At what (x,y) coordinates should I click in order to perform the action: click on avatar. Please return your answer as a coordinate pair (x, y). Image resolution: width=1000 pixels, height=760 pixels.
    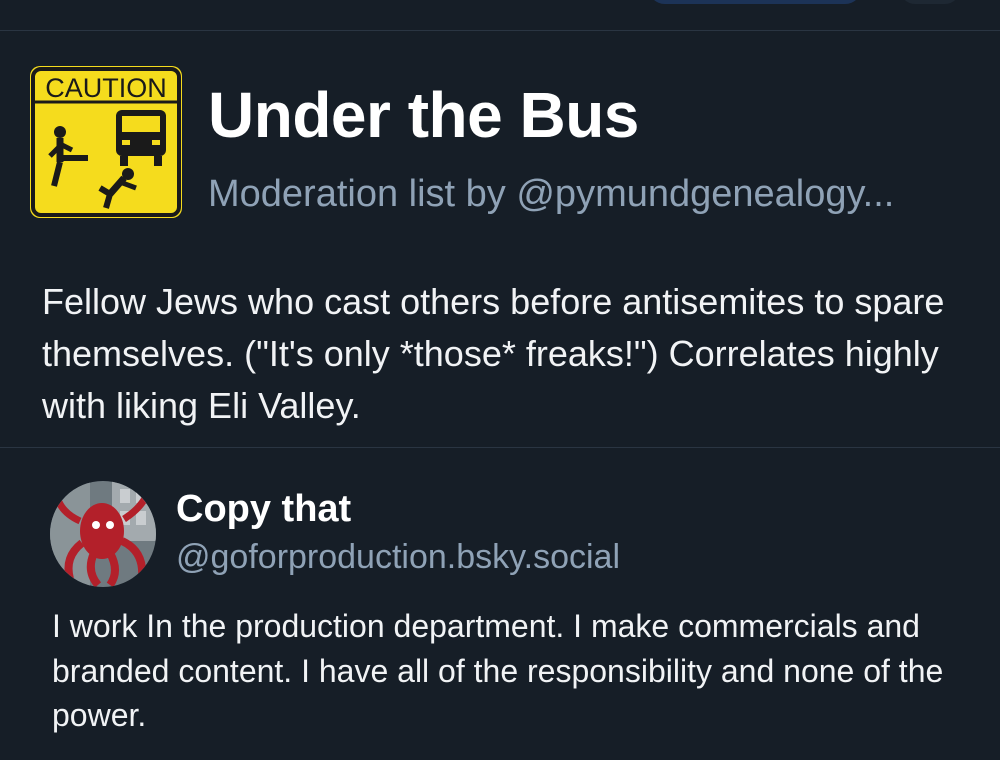
    Looking at the image, I should click on (103, 534).